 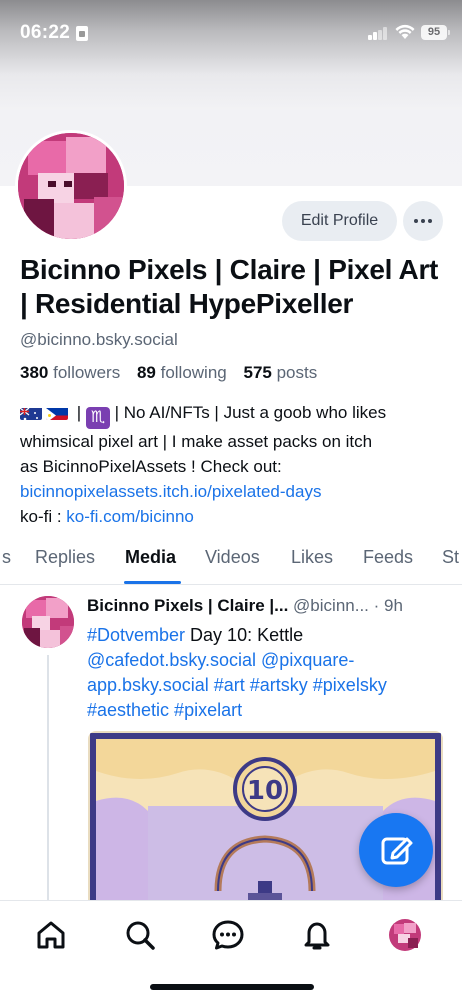 What do you see at coordinates (231, 32) in the screenshot?
I see `status-bar: 06:22 95` at bounding box center [231, 32].